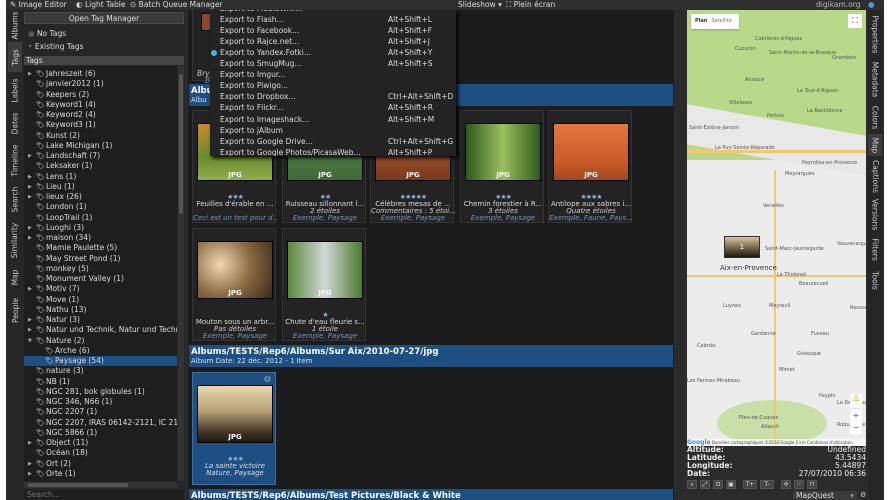  Describe the element at coordinates (333, 20) in the screenshot. I see `menu-item-export: Export to Flash... Alt+Shift+L` at that location.